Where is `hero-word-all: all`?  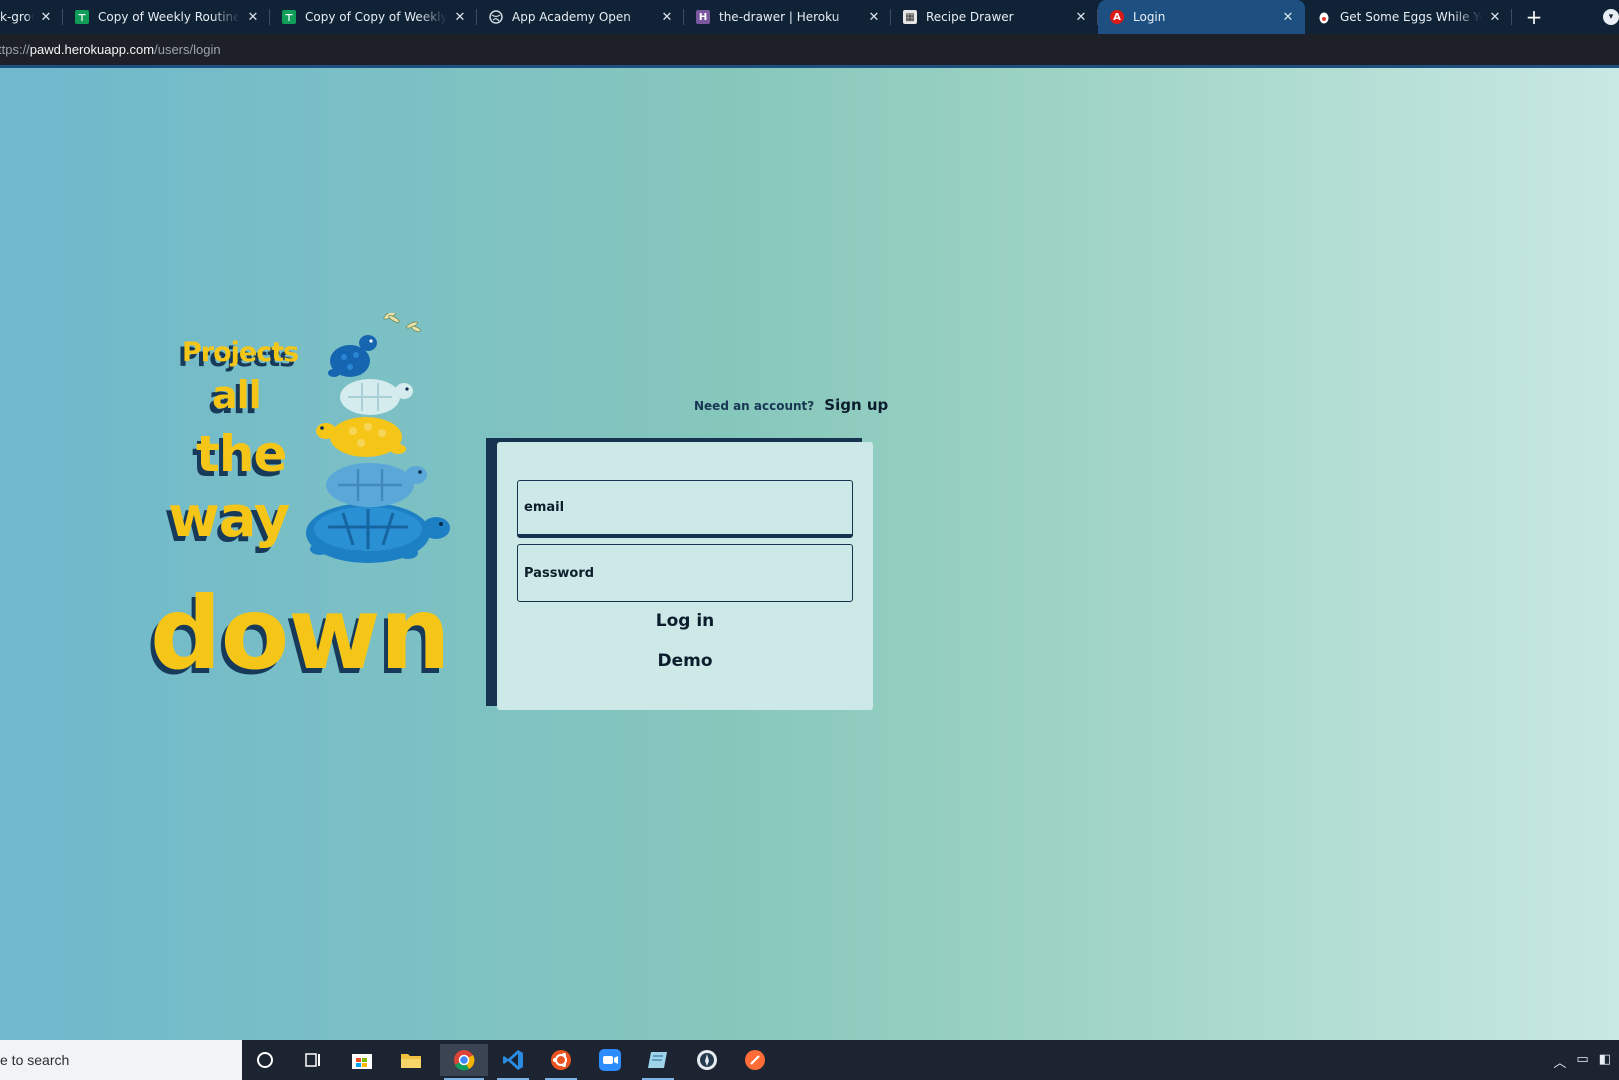 hero-word-all: all is located at coordinates (237, 395).